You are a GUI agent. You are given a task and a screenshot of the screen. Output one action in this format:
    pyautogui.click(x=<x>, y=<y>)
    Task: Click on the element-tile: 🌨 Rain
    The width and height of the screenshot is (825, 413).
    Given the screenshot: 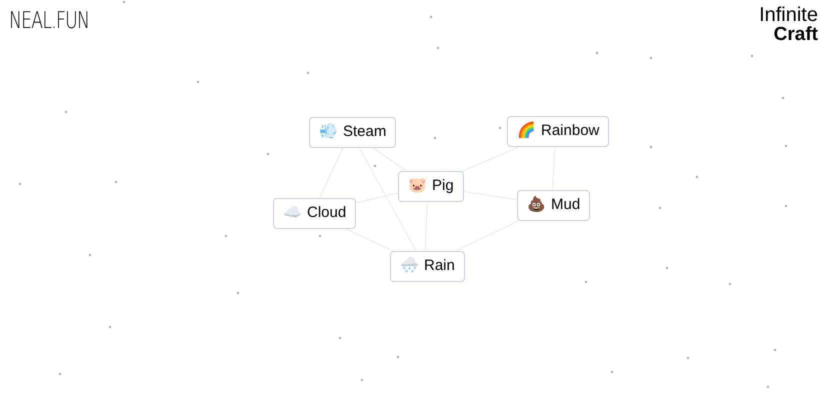 What is the action you would take?
    pyautogui.click(x=427, y=266)
    